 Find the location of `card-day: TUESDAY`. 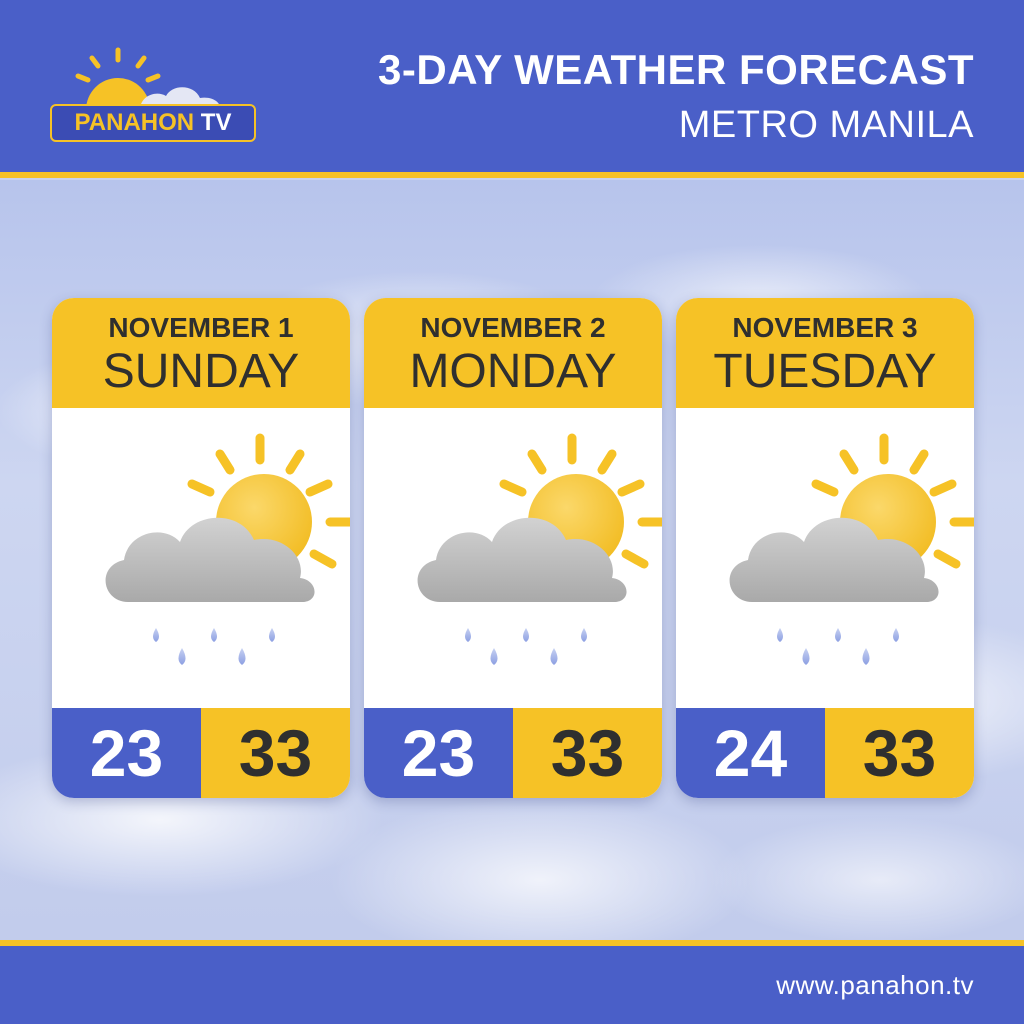

card-day: TUESDAY is located at coordinates (825, 371).